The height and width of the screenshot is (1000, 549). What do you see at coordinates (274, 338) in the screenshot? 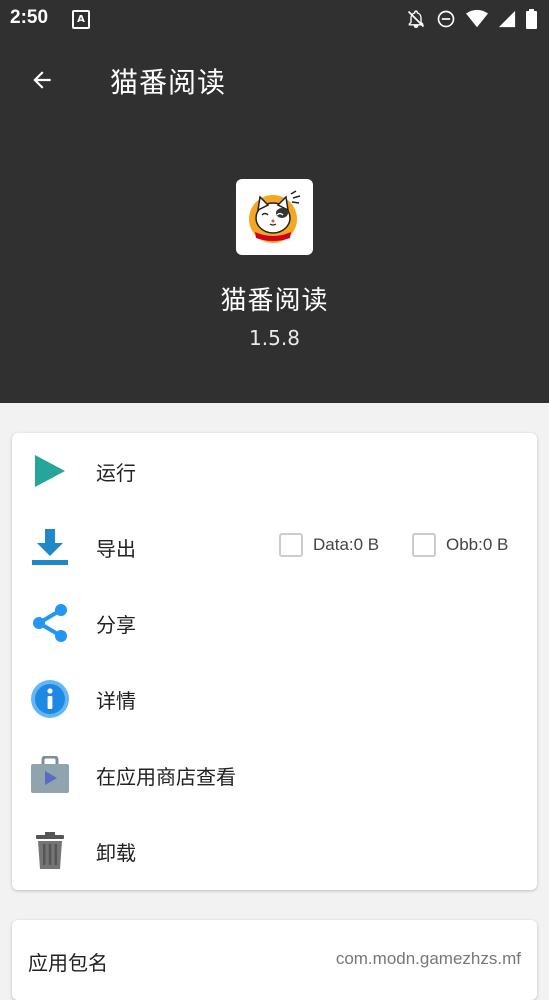
I see `app-version: 1.5.8` at bounding box center [274, 338].